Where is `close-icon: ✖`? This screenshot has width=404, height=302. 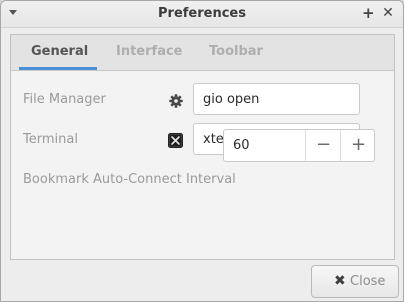 close-icon: ✖ is located at coordinates (340, 281).